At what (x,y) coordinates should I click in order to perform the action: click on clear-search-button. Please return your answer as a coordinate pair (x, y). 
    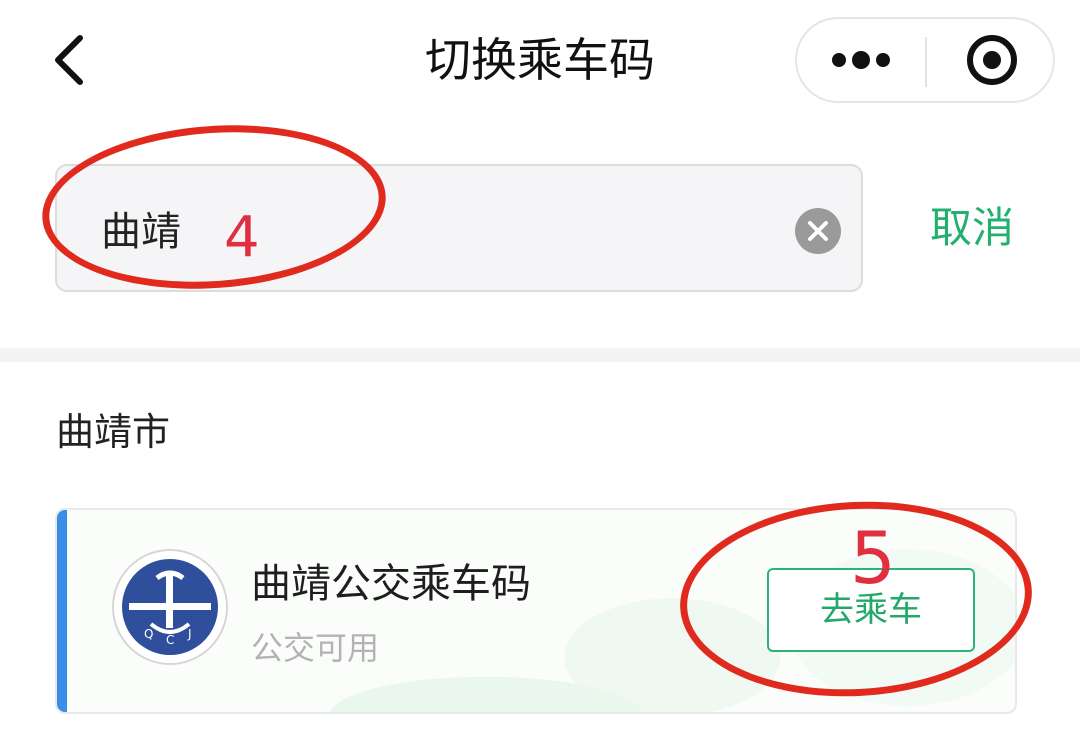
    Looking at the image, I should click on (818, 231).